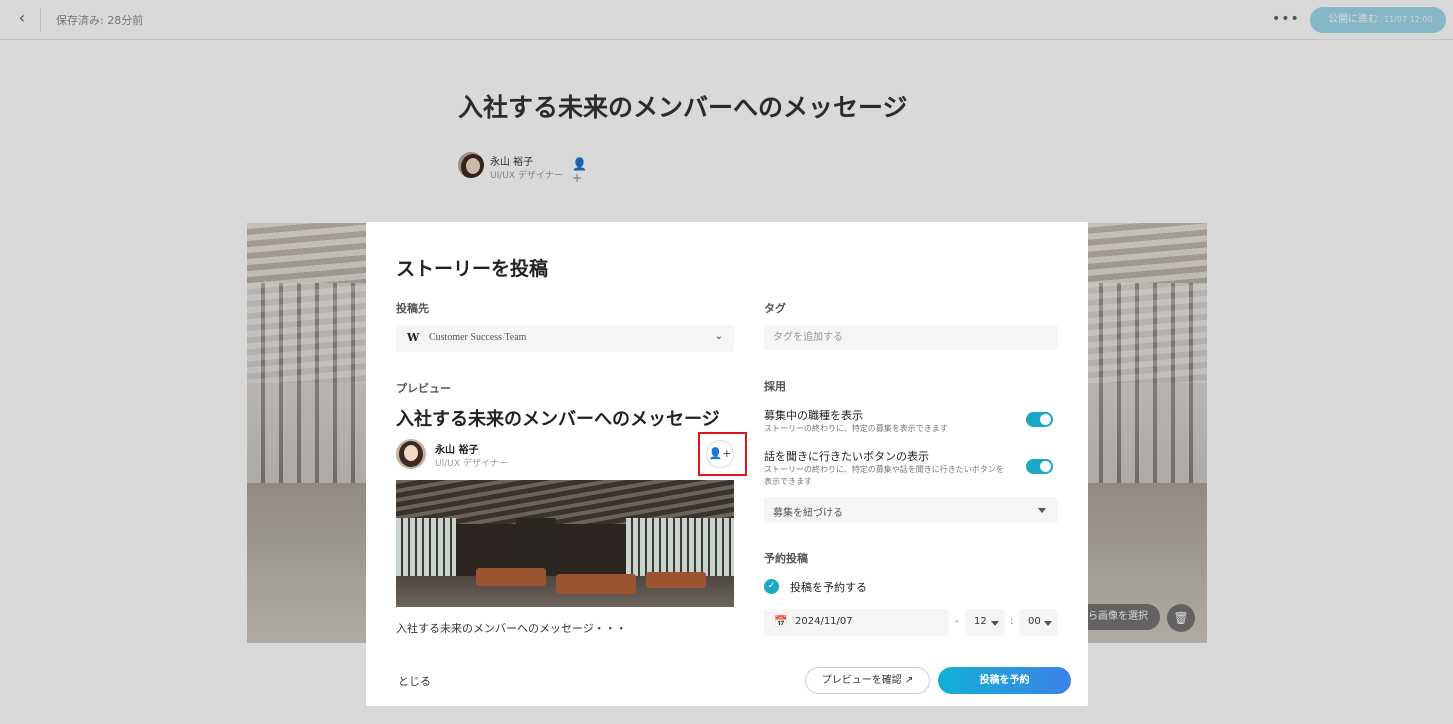 The height and width of the screenshot is (724, 1453). Describe the element at coordinates (423, 388) in the screenshot. I see `preview-label: プレビュー` at that location.